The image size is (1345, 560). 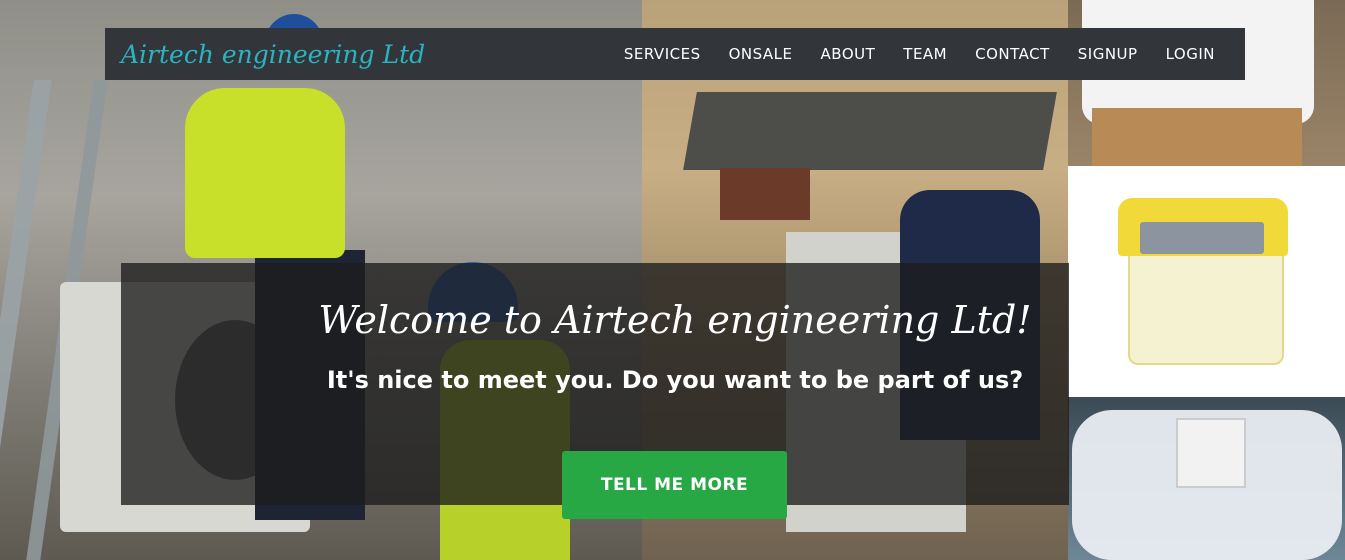 I want to click on brand-logo-text: Airtech engineering Ltd, so click(x=273, y=54).